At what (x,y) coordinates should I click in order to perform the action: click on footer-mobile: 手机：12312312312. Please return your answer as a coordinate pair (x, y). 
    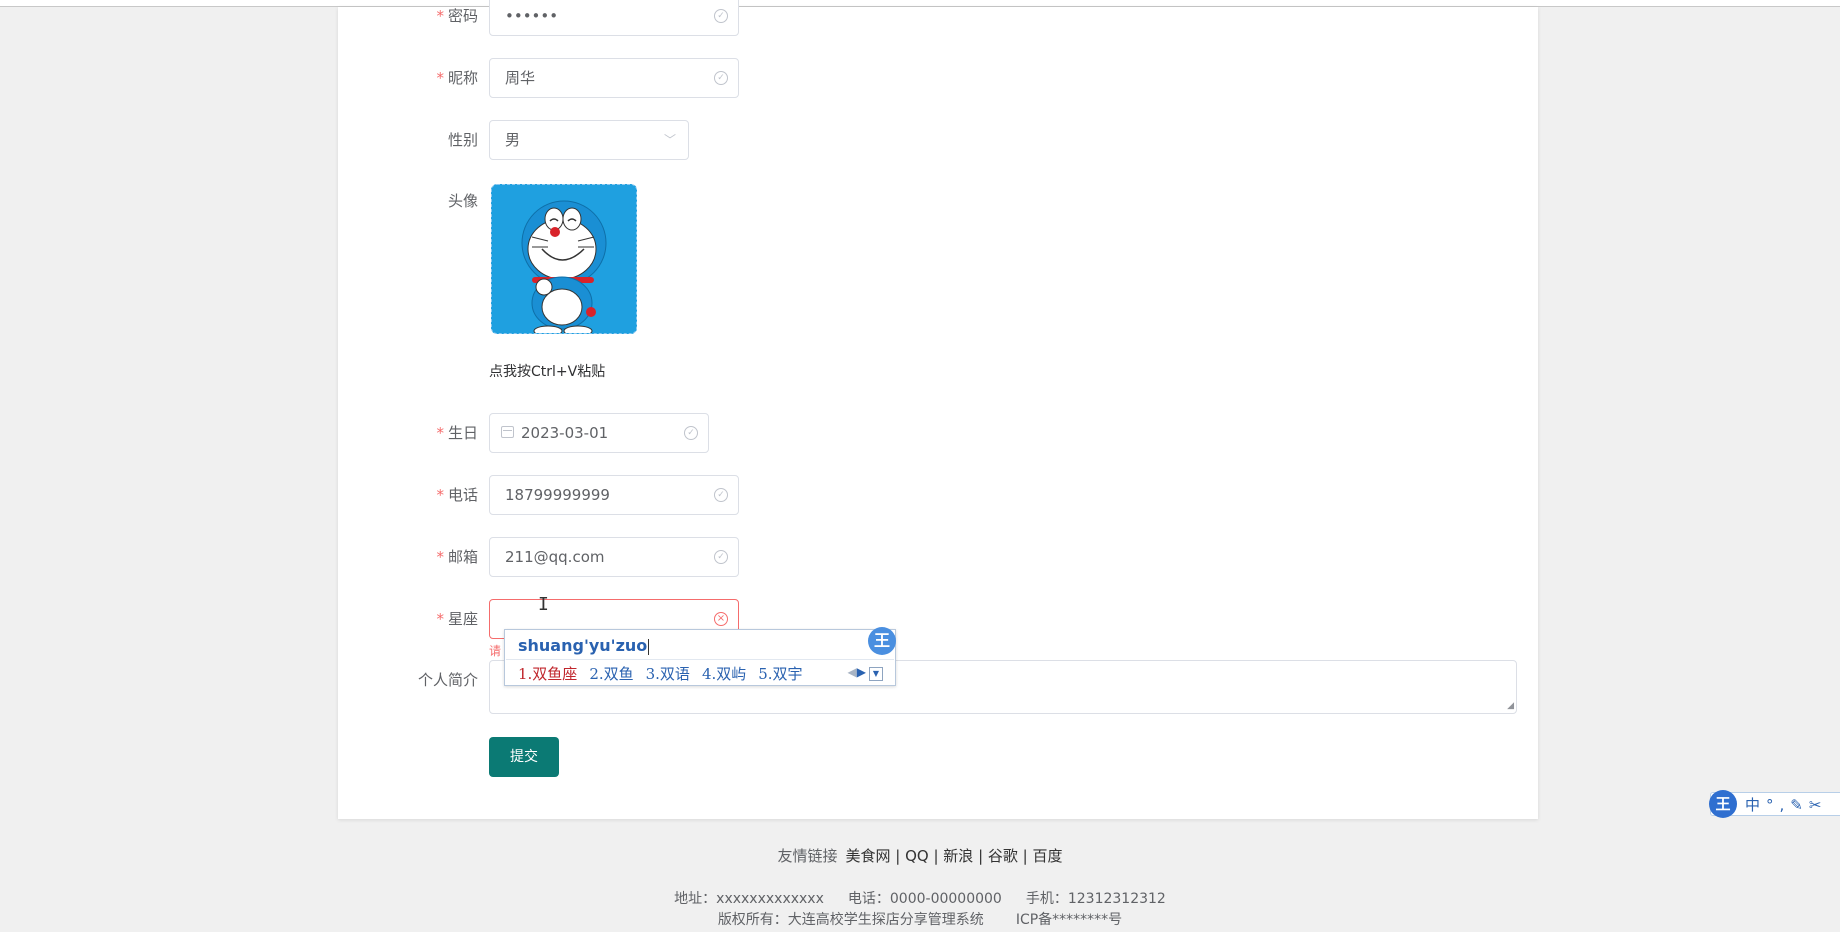
    Looking at the image, I should click on (1095, 899).